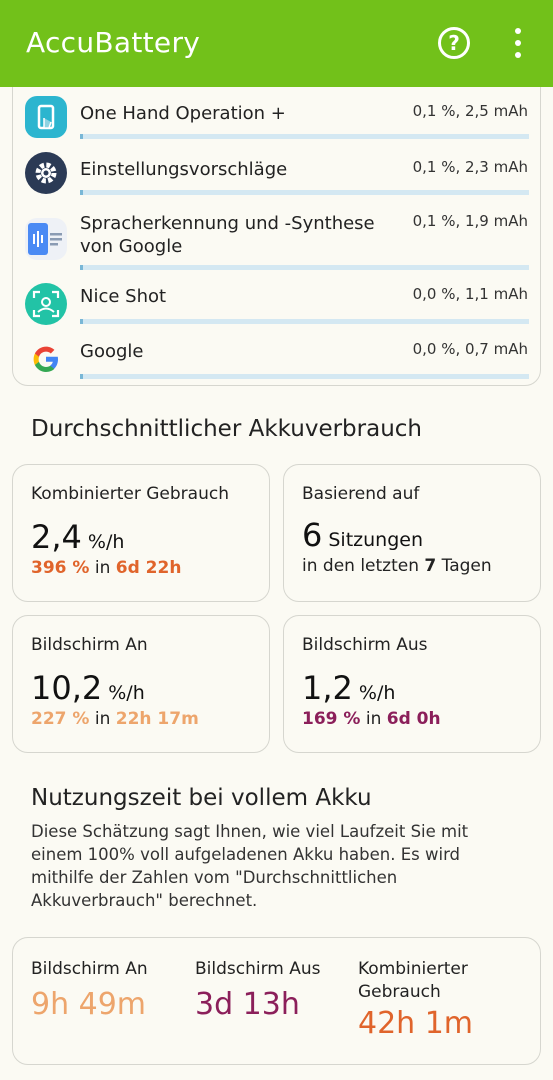  Describe the element at coordinates (258, 990) in the screenshot. I see `estimate-screen-off: Bildschirm Aus 3d 13h` at that location.